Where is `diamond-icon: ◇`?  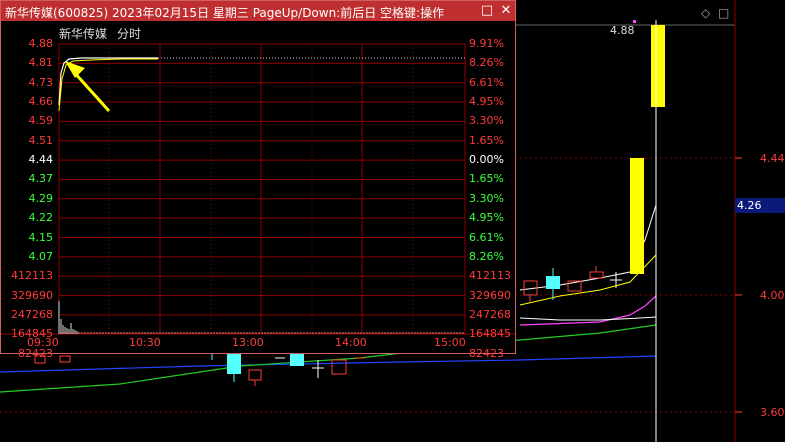
diamond-icon: ◇ is located at coordinates (705, 13).